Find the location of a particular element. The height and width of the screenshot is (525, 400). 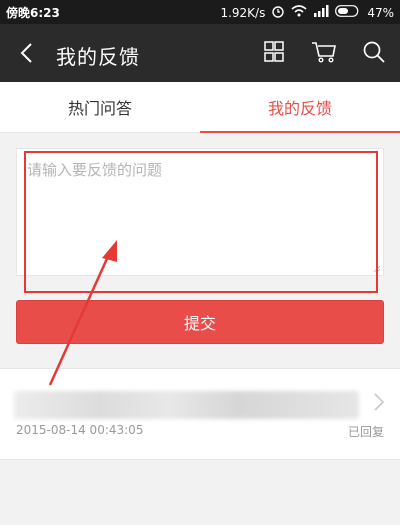

app-bar-actions is located at coordinates (324, 52).